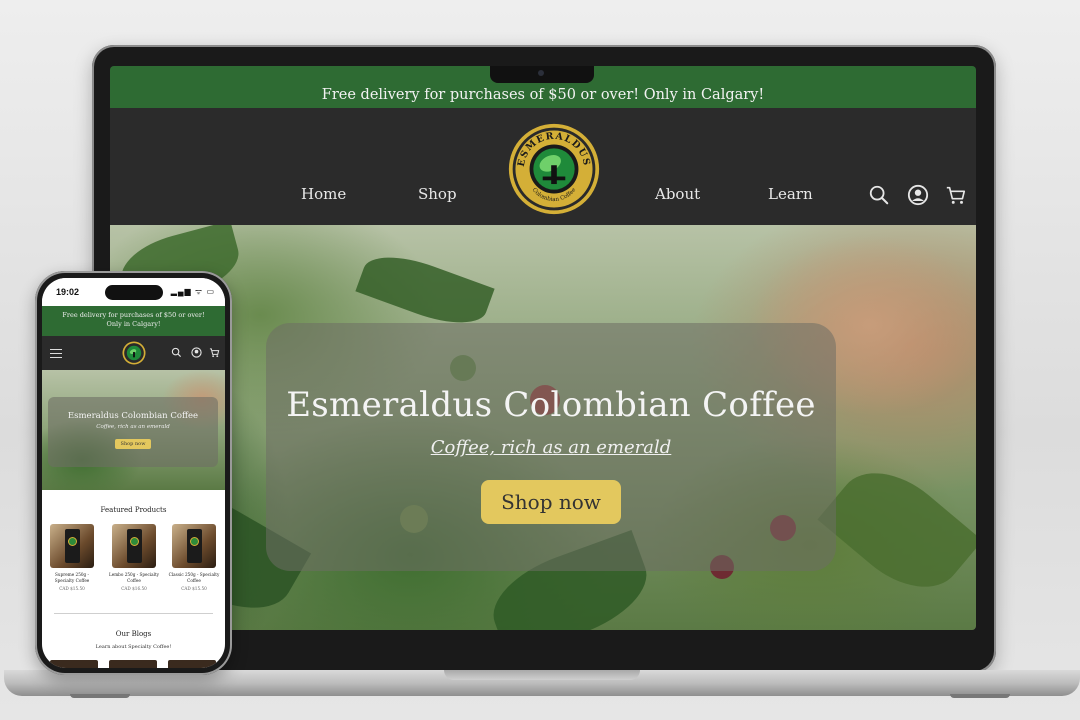 This screenshot has width=1080, height=720. I want to click on product-name: Supreme 250g - Specialty Coffee, so click(72, 577).